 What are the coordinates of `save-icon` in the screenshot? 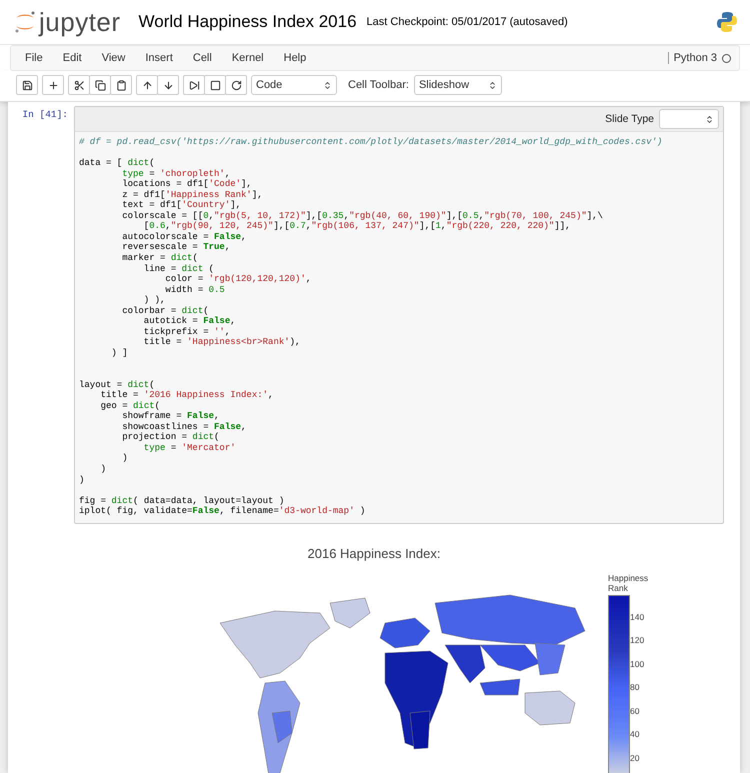 It's located at (27, 85).